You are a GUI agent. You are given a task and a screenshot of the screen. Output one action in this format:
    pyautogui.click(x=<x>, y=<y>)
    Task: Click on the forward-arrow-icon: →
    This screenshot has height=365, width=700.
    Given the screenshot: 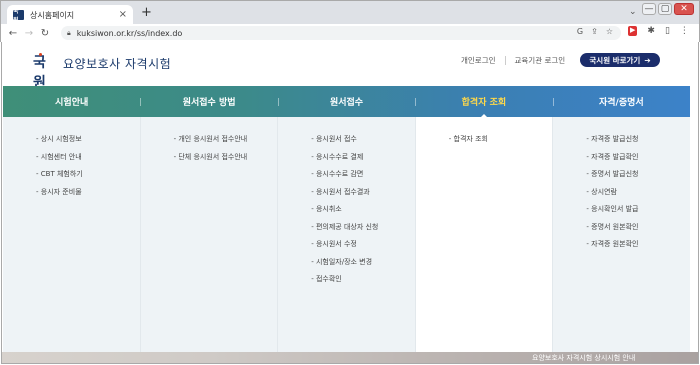 What is the action you would take?
    pyautogui.click(x=29, y=33)
    